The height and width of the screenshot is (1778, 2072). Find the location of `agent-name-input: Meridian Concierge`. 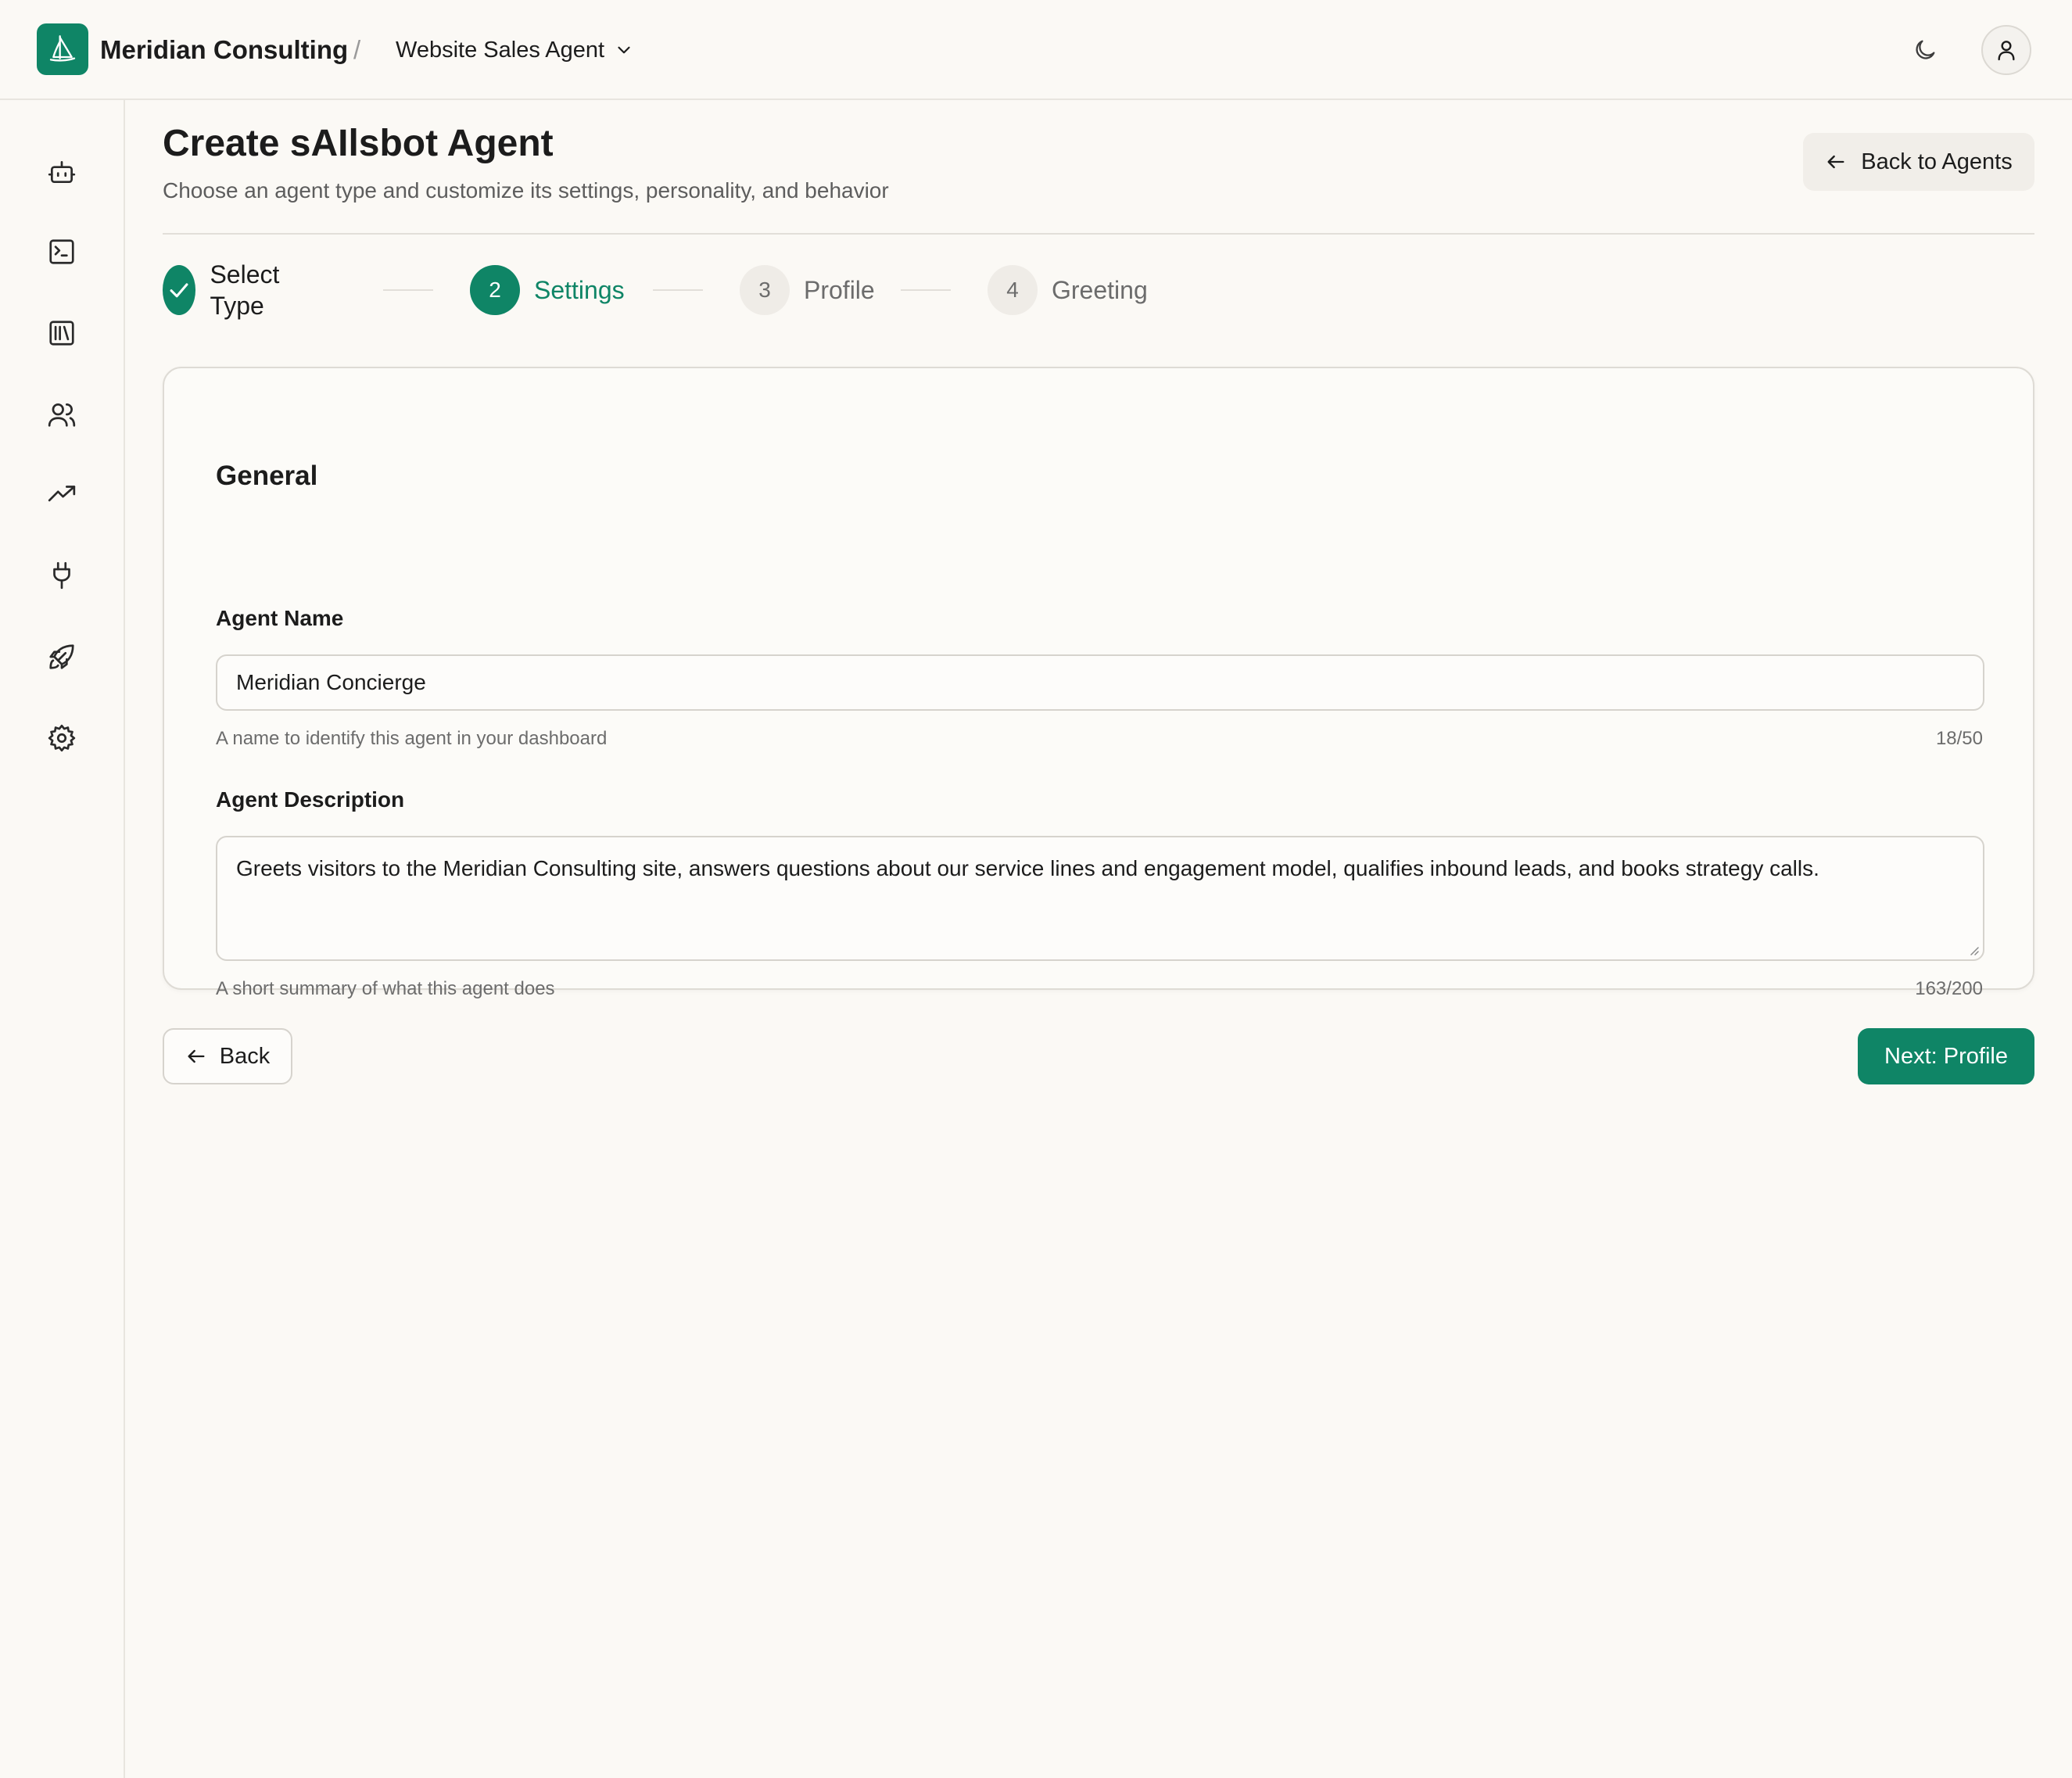

agent-name-input: Meridian Concierge is located at coordinates (1100, 682).